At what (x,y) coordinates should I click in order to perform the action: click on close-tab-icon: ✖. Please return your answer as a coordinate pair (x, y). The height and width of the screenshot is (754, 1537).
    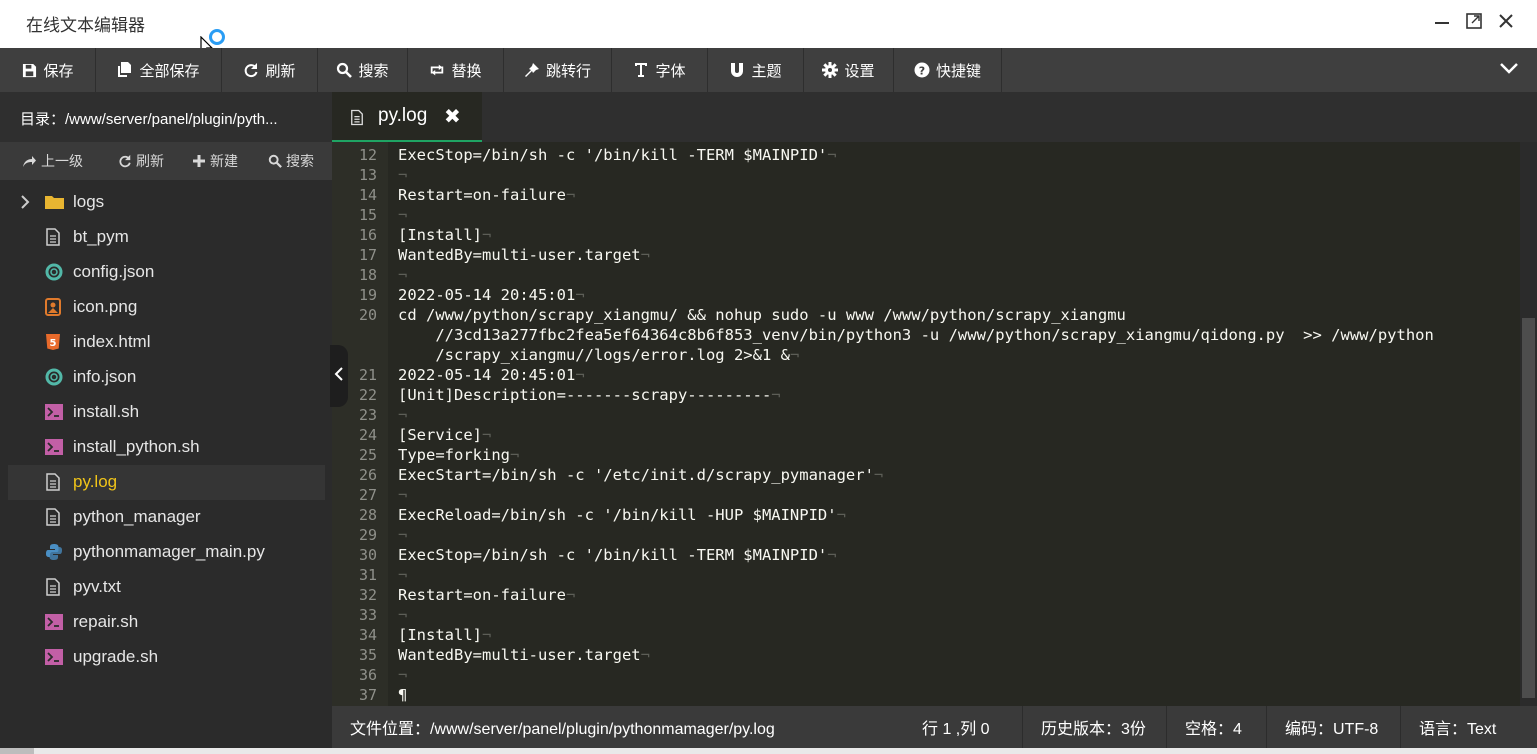
    Looking at the image, I should click on (452, 116).